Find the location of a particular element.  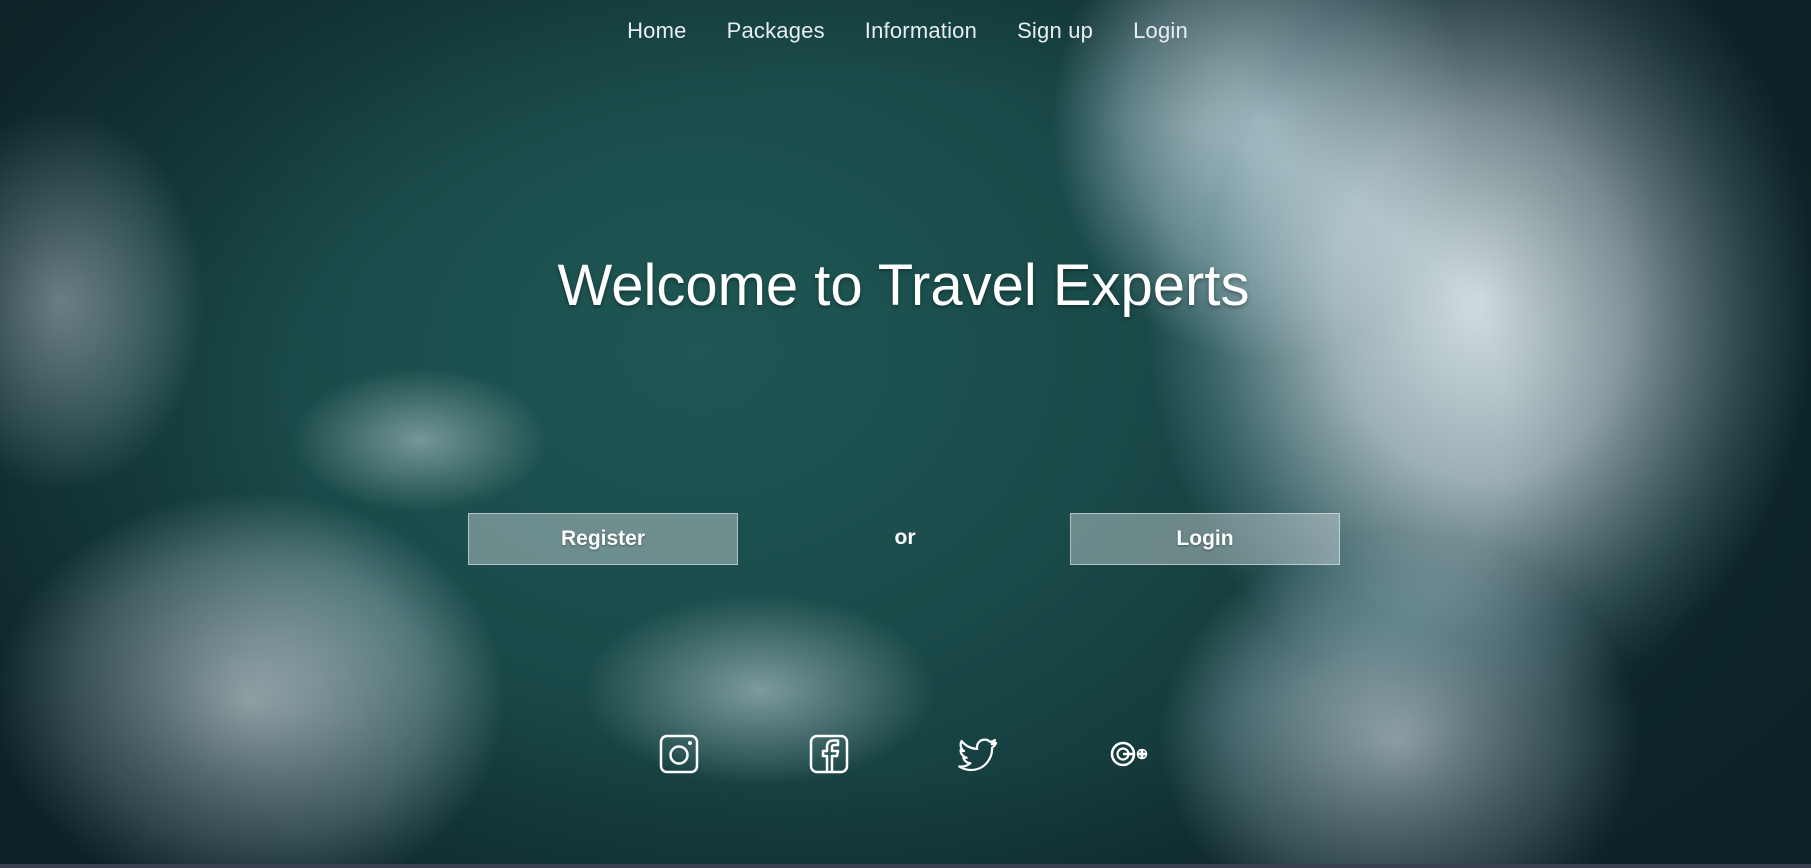

call-to-action-row: Register or Login is located at coordinates (905, 540).